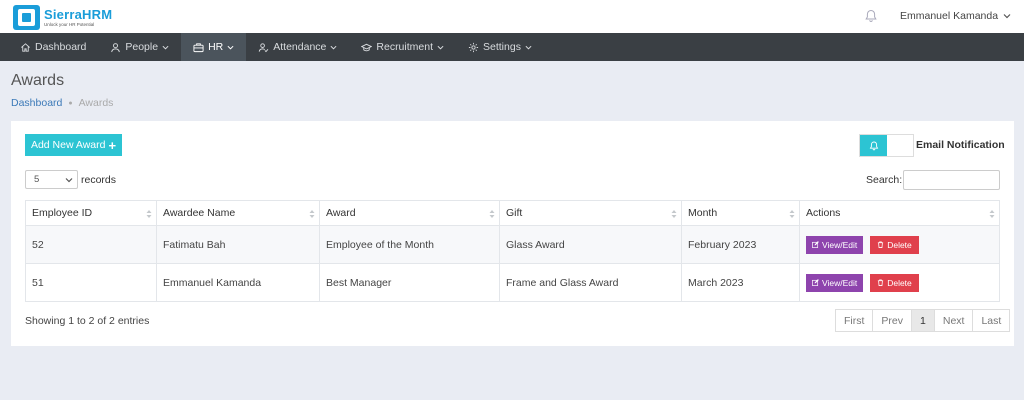 The image size is (1024, 400). What do you see at coordinates (881, 244) in the screenshot?
I see `trash-icon` at bounding box center [881, 244].